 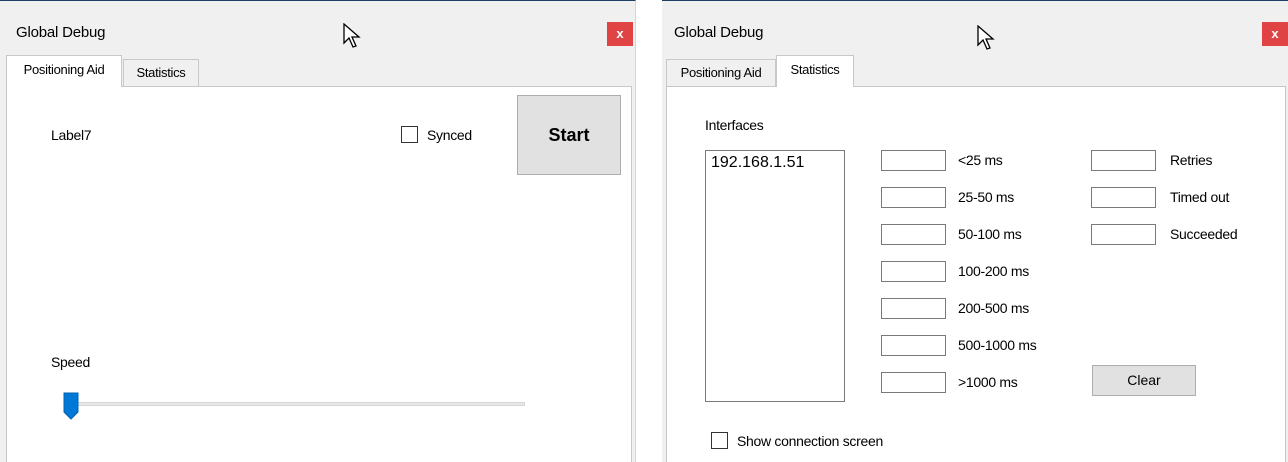 What do you see at coordinates (988, 382) in the screenshot?
I see `latency-over-1000-label: >1000 ms` at bounding box center [988, 382].